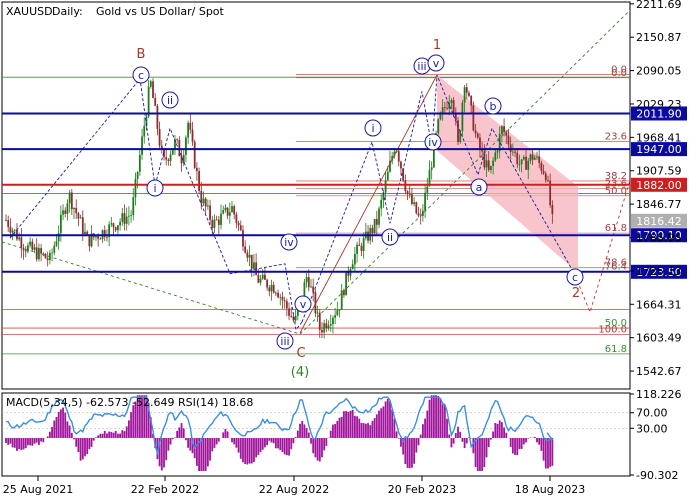 This screenshot has width=700, height=500. I want to click on price-tick-label: 1542.67, so click(659, 371).